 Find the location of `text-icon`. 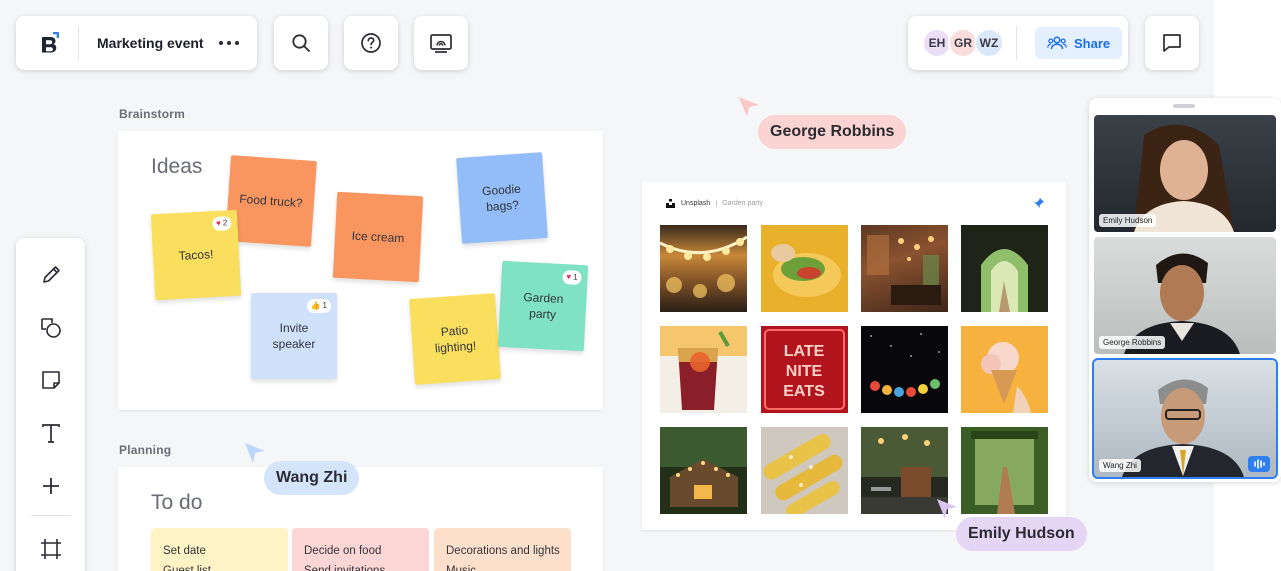

text-icon is located at coordinates (50, 433).